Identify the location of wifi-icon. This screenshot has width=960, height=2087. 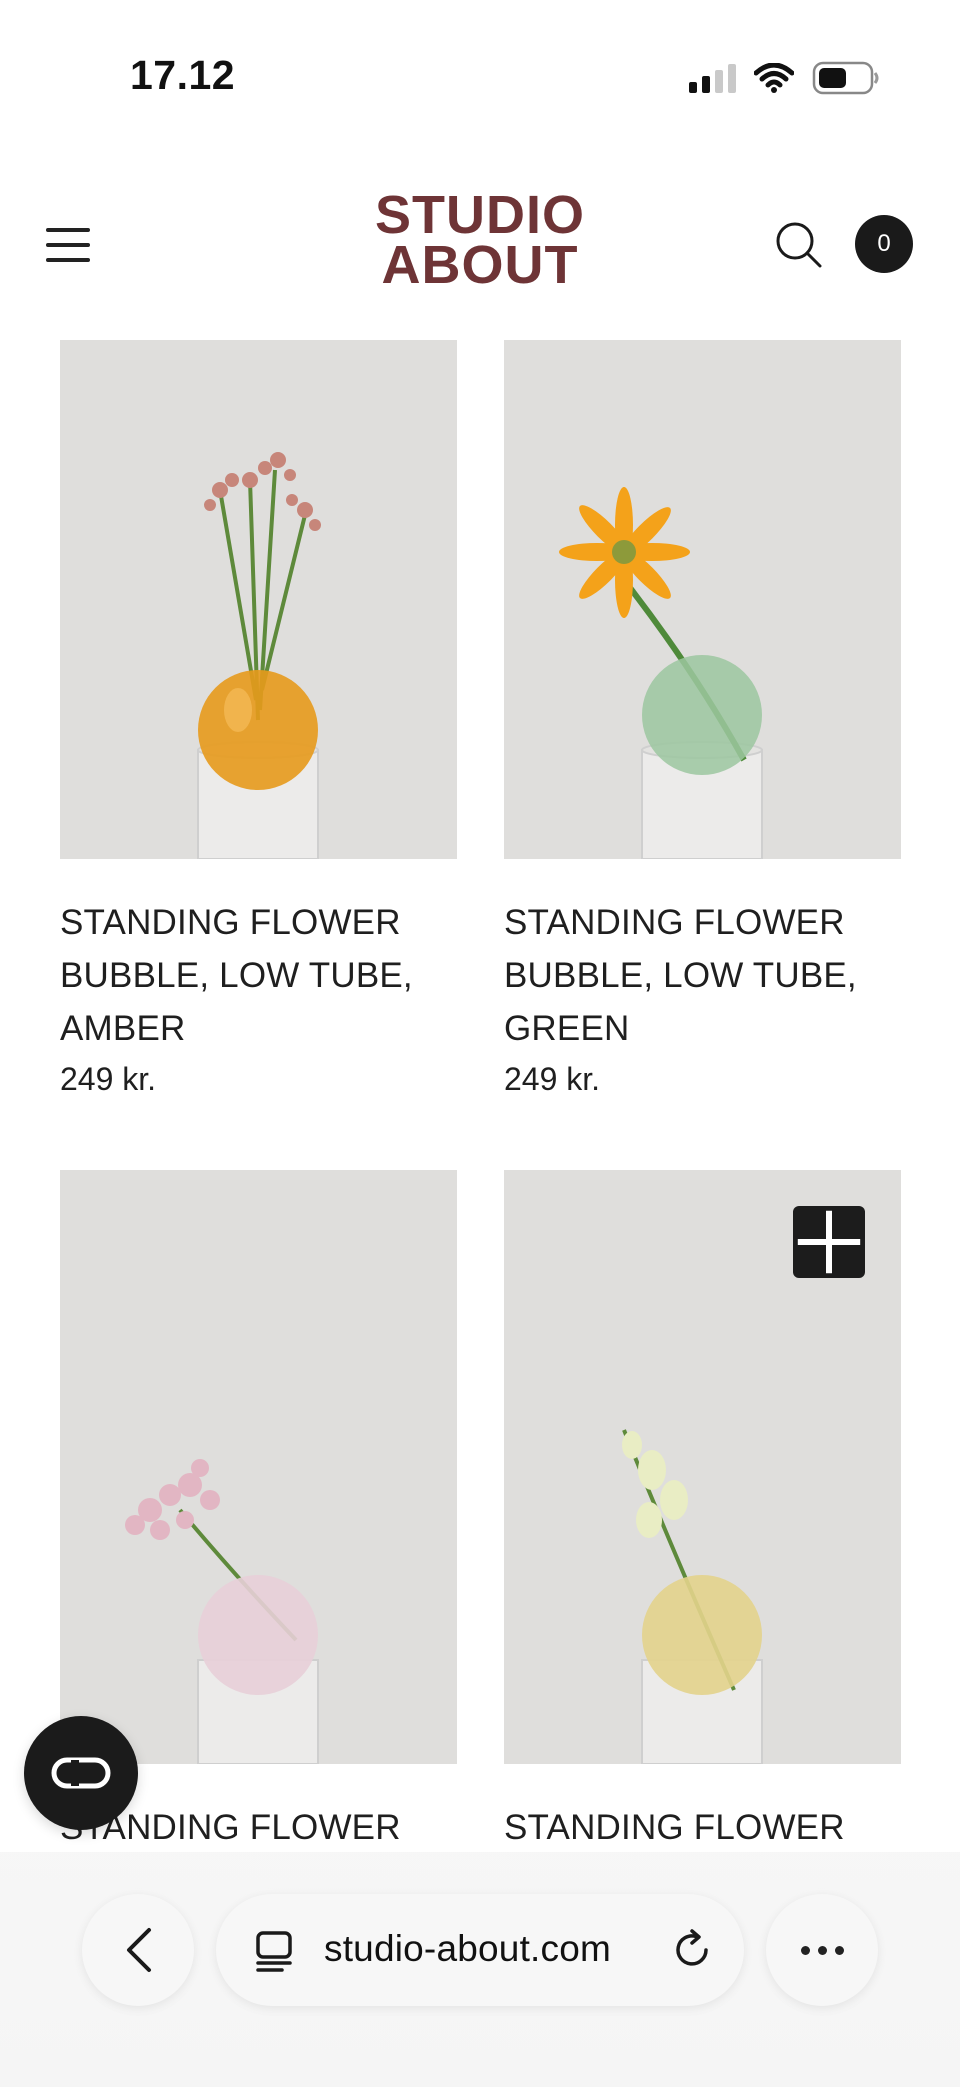
(774, 78).